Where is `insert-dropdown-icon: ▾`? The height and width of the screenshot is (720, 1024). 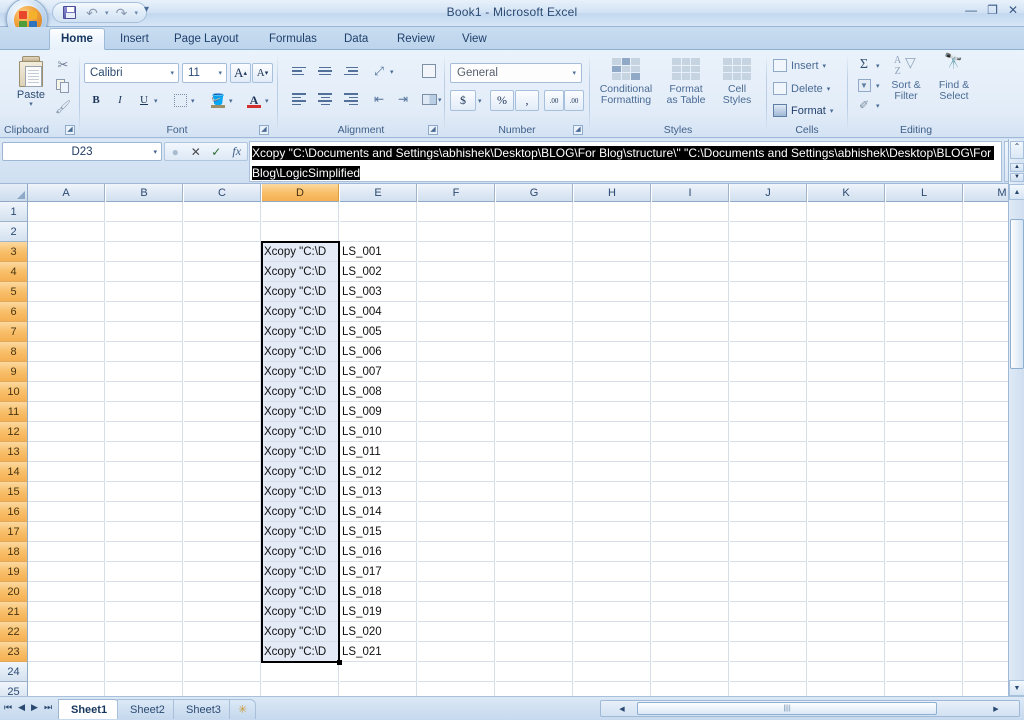 insert-dropdown-icon: ▾ is located at coordinates (825, 66).